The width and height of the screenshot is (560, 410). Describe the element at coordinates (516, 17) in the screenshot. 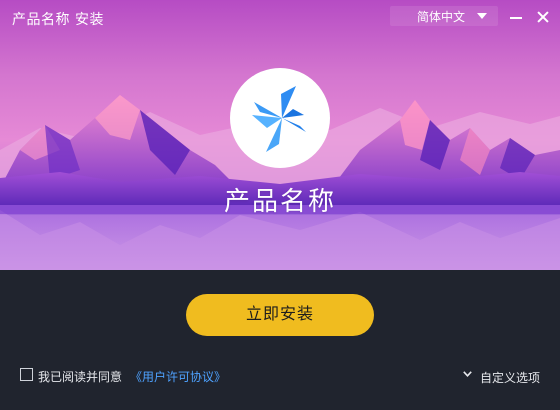

I see `minimize-icon` at that location.